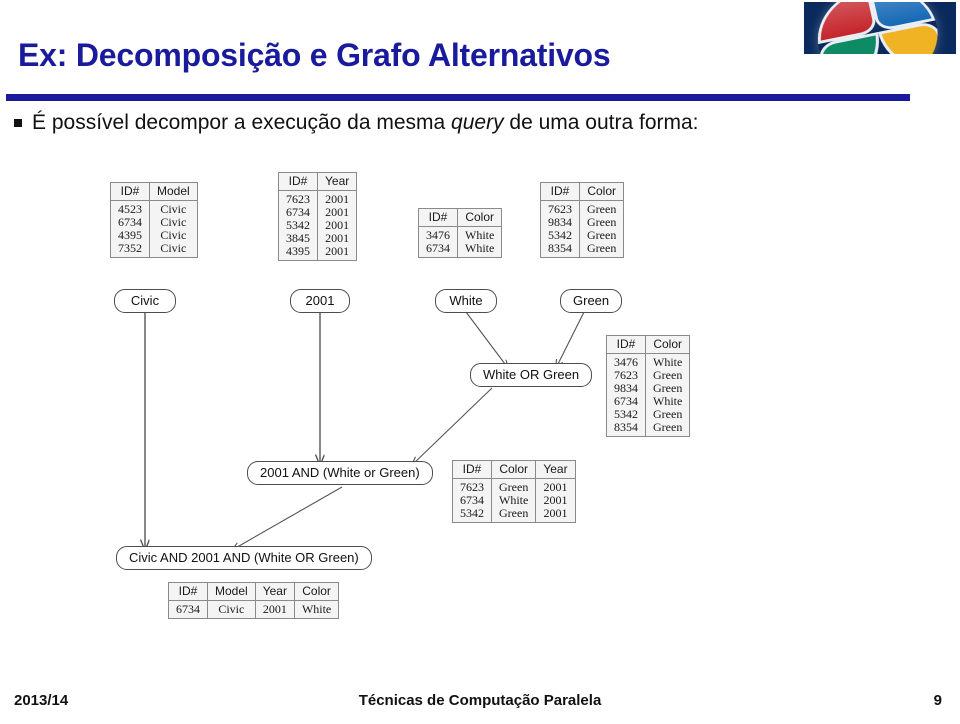 The image size is (960, 724). I want to click on table-header-row: ID# Year, so click(318, 181).